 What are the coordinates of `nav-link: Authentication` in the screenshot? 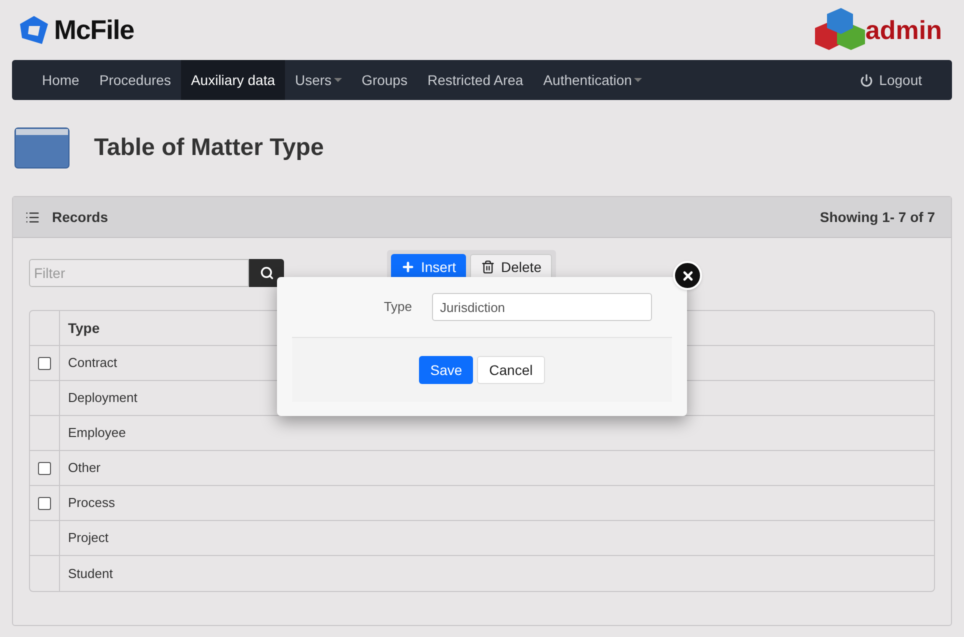 It's located at (592, 80).